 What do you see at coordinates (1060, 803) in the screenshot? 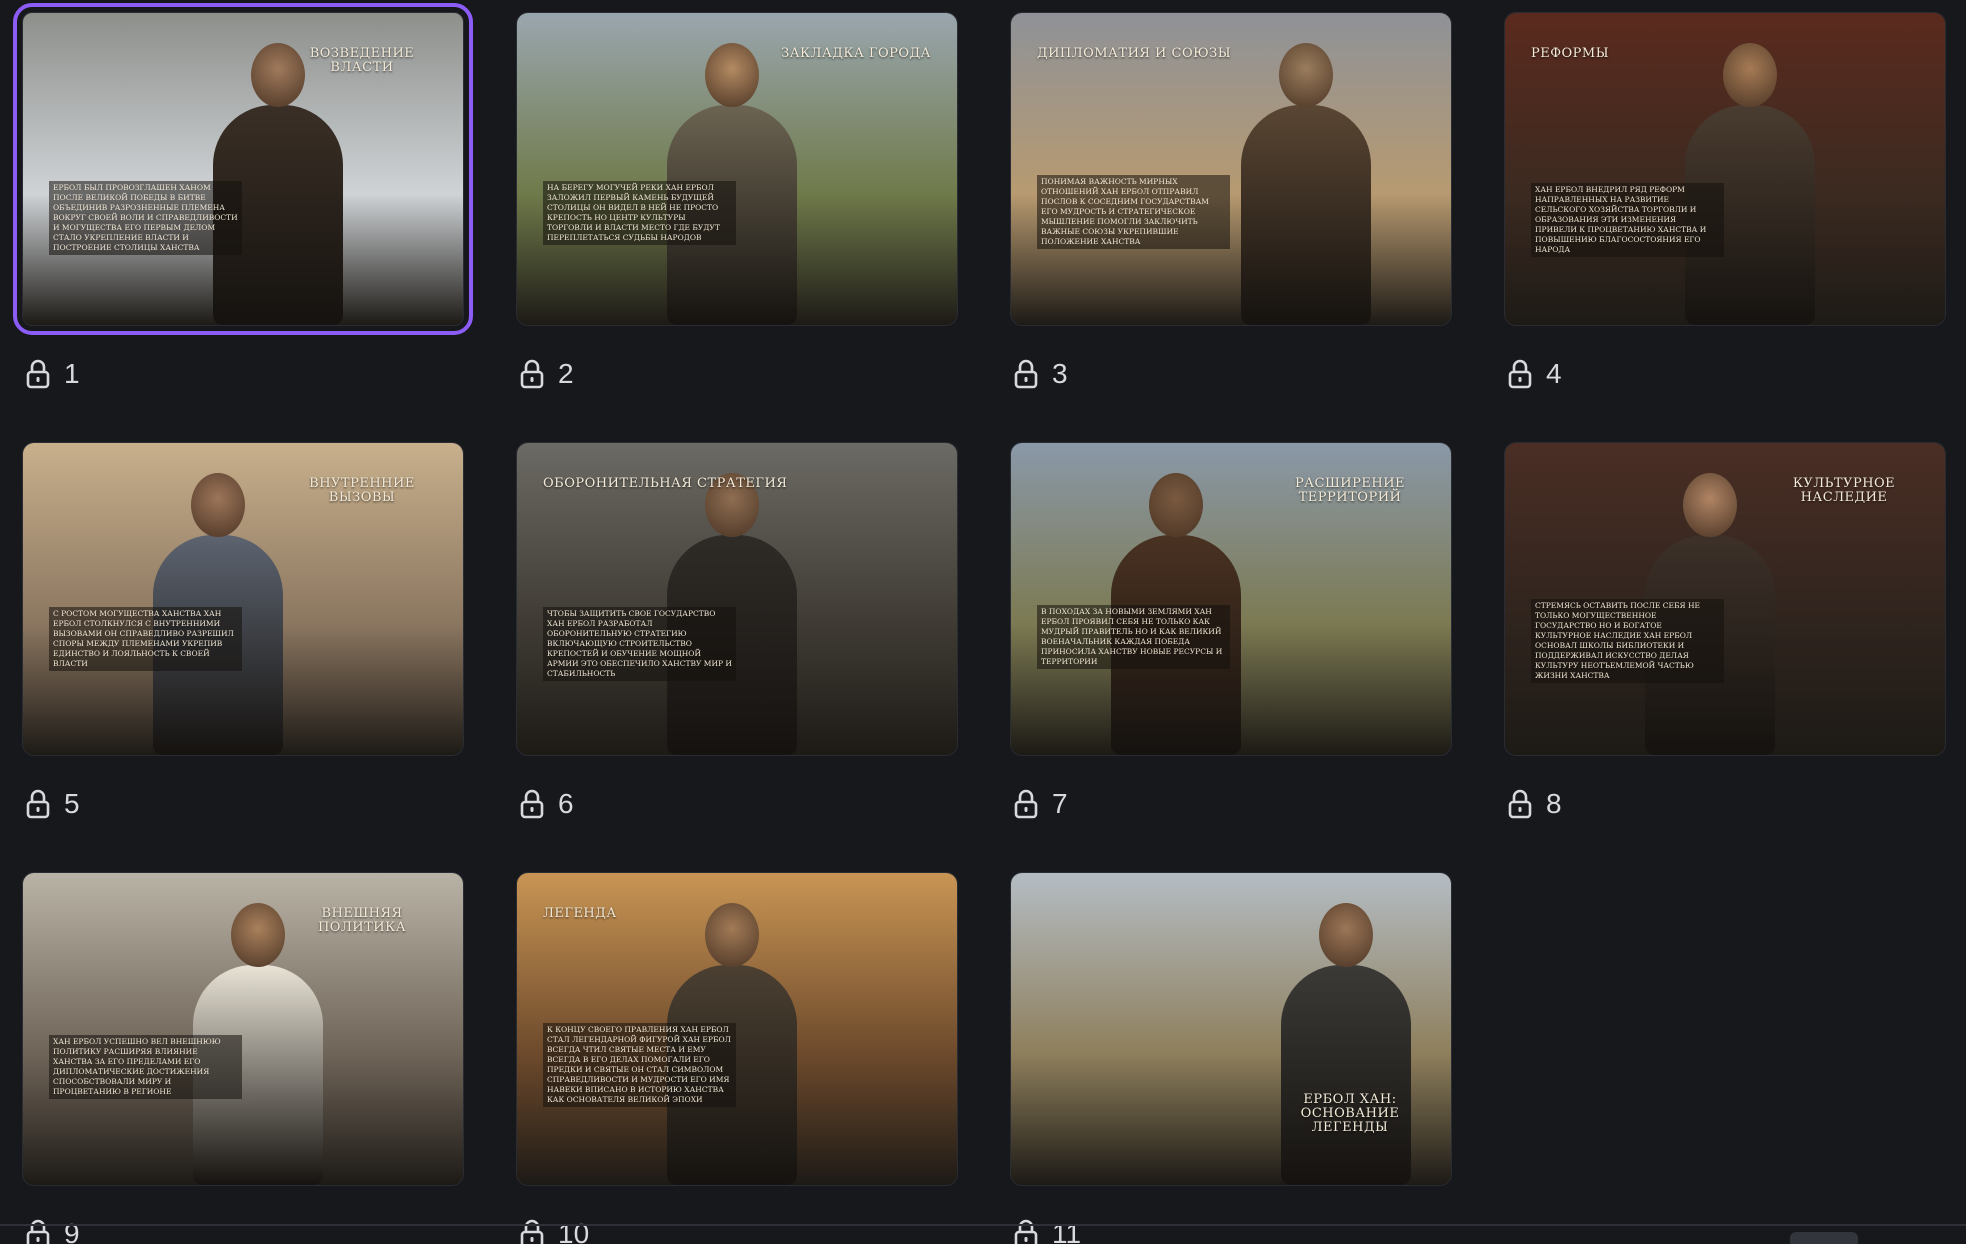
I see `slide-number: 7` at bounding box center [1060, 803].